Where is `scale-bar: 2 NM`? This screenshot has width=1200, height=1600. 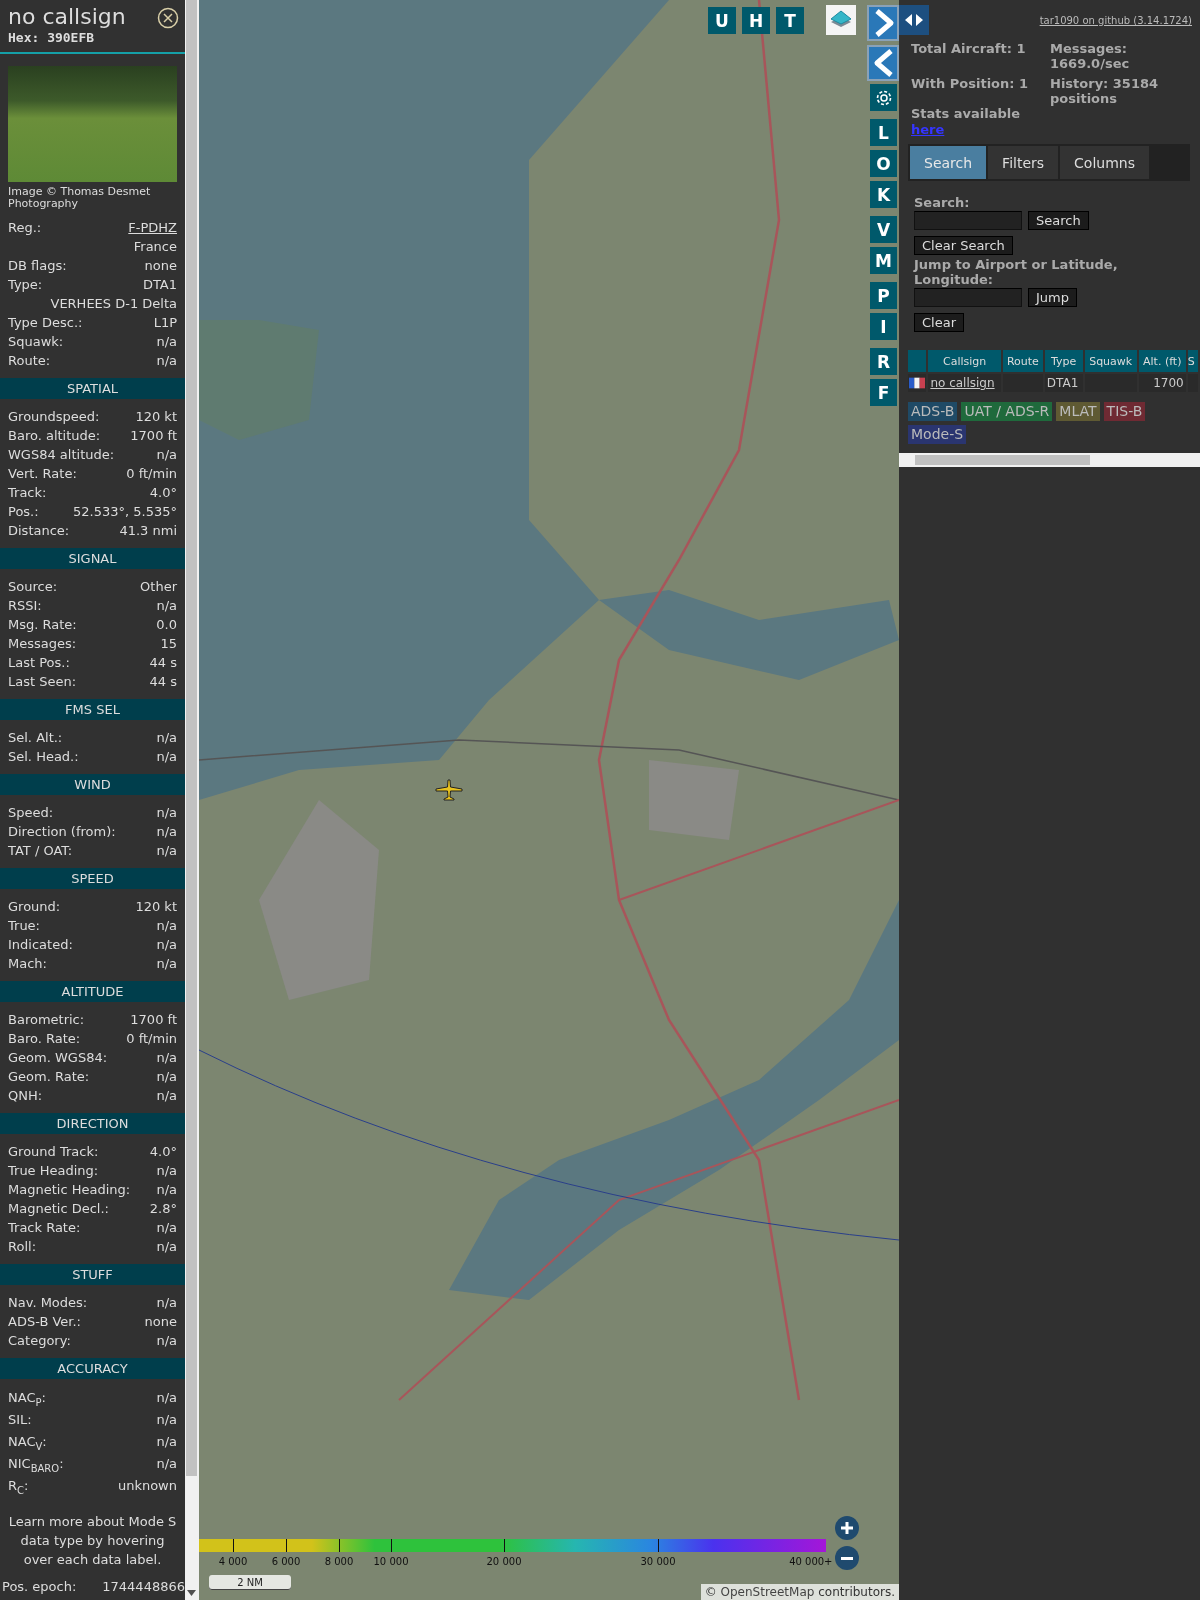 scale-bar: 2 NM is located at coordinates (250, 1582).